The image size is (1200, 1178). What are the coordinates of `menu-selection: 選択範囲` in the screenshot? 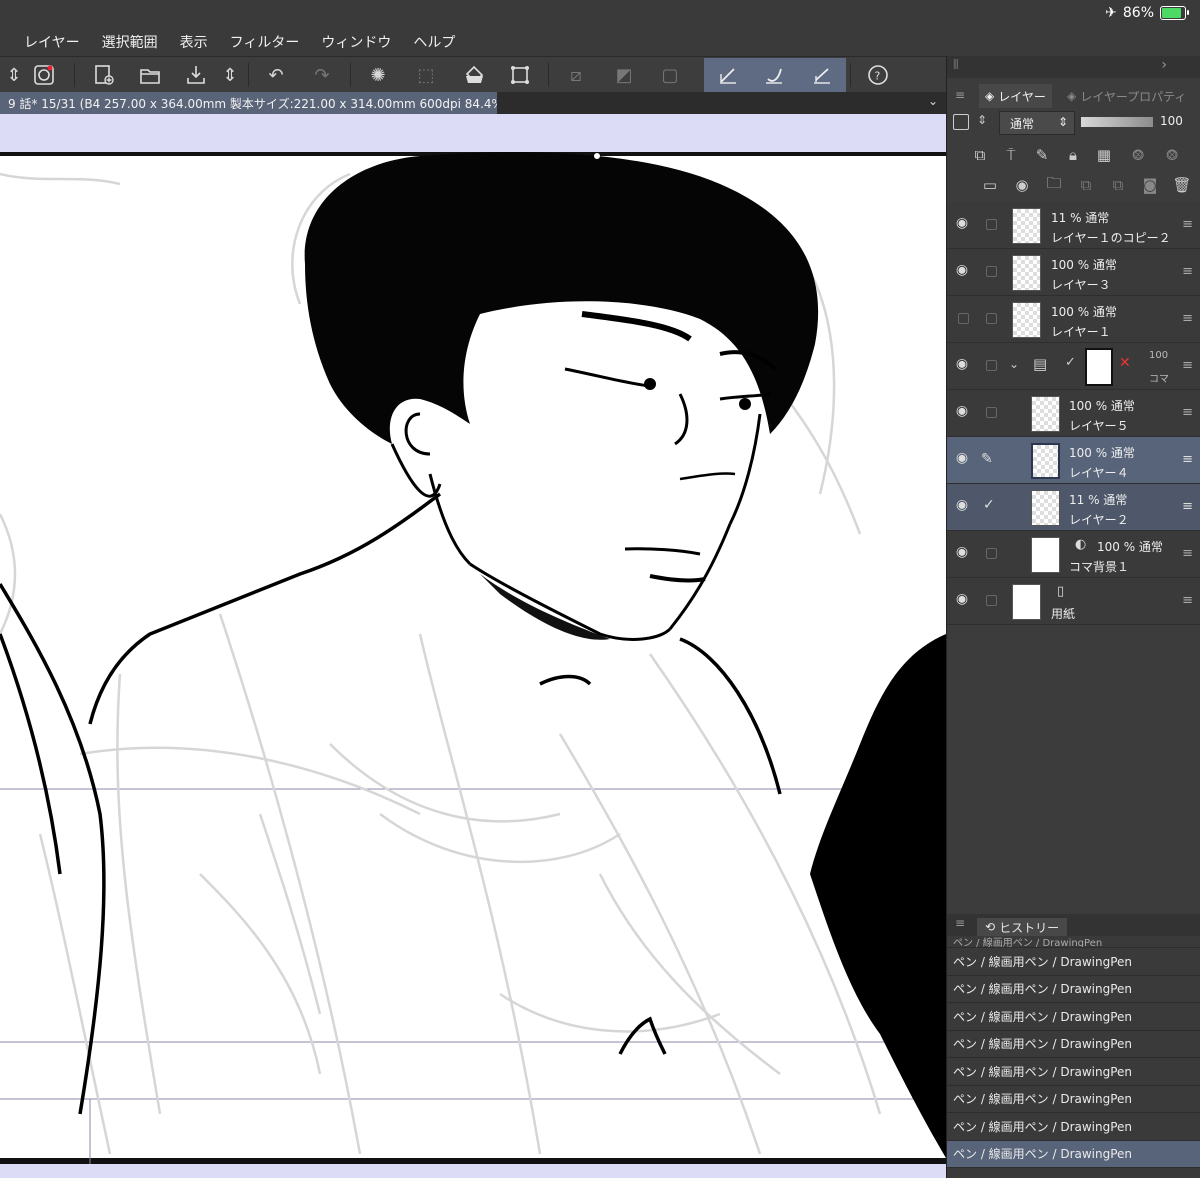 It's located at (130, 42).